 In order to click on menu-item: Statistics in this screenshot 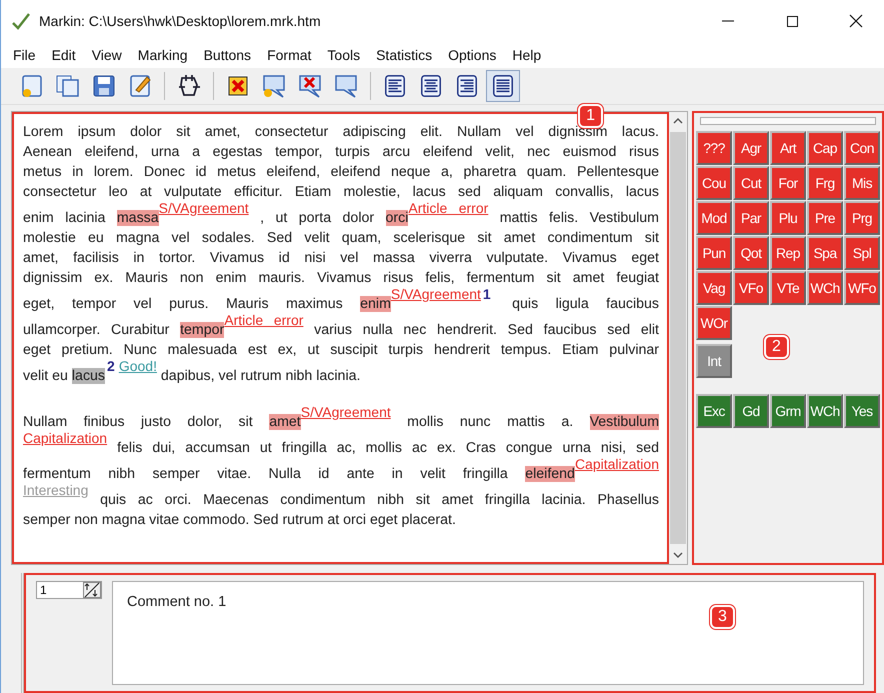, I will do `click(404, 55)`.